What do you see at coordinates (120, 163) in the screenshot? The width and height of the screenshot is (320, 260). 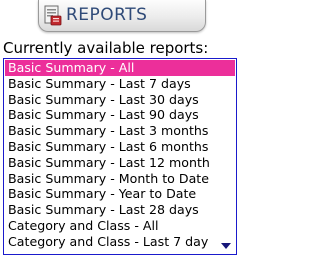 I see `report-list-item: Basic Summary - Last 12 month` at bounding box center [120, 163].